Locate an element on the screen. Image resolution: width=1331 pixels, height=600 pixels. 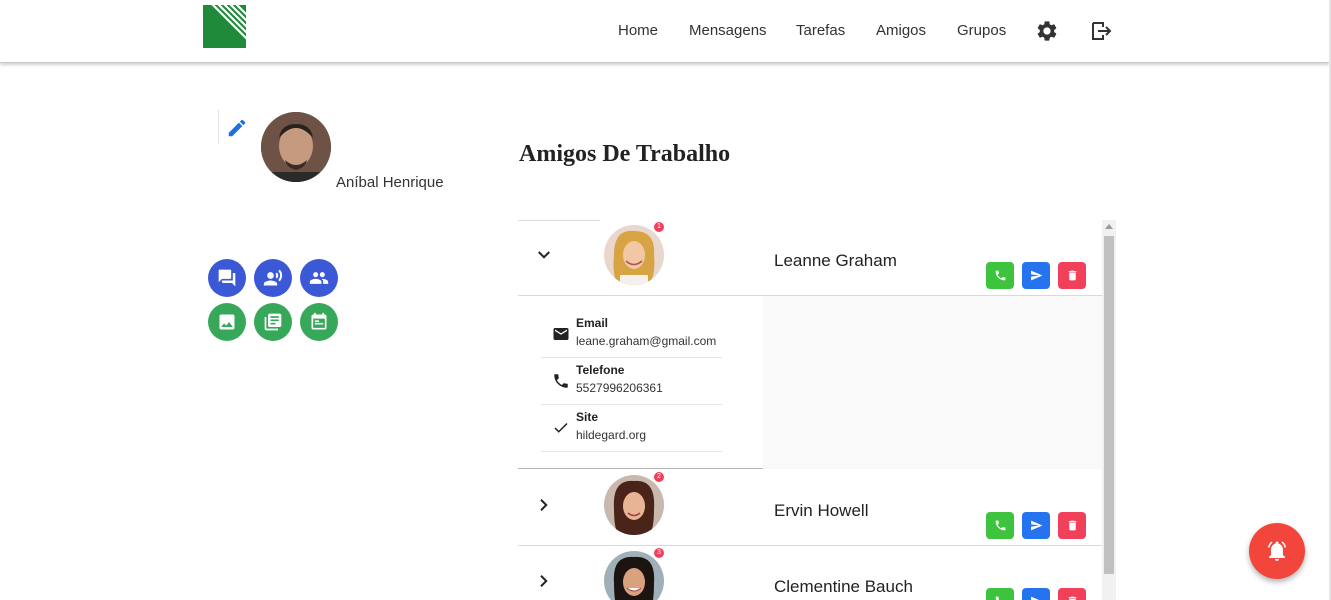
scroll-up-arrow is located at coordinates (1109, 226).